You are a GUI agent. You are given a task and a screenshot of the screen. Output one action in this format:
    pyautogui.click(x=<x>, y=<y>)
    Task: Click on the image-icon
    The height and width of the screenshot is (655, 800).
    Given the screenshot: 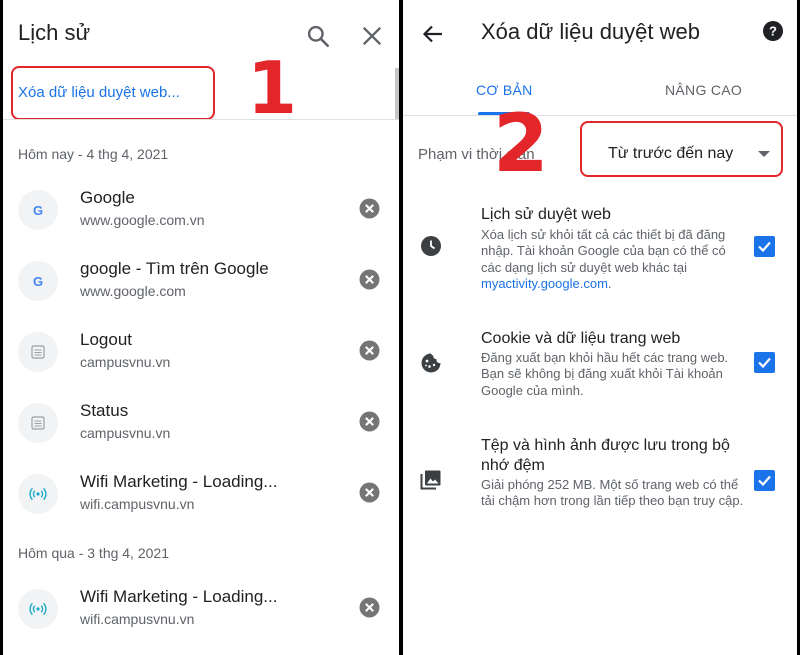 What is the action you would take?
    pyautogui.click(x=432, y=481)
    